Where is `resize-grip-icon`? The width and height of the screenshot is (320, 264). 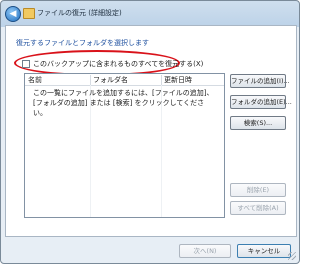
resize-grip-icon is located at coordinates (292, 256).